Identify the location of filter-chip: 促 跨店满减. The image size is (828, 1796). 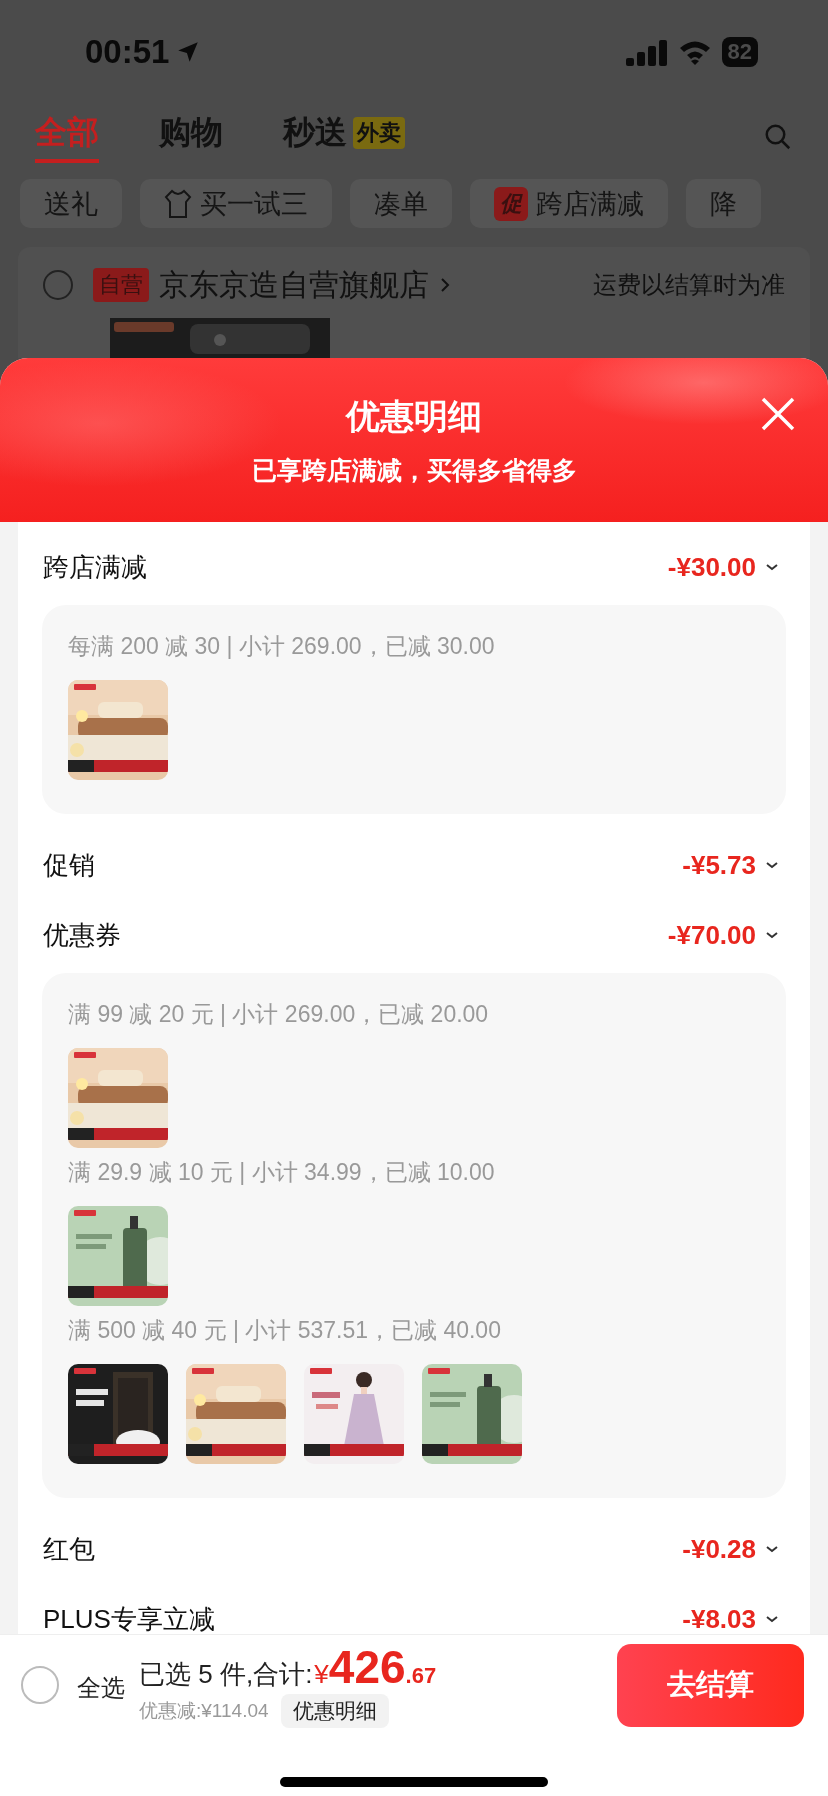
(569, 203).